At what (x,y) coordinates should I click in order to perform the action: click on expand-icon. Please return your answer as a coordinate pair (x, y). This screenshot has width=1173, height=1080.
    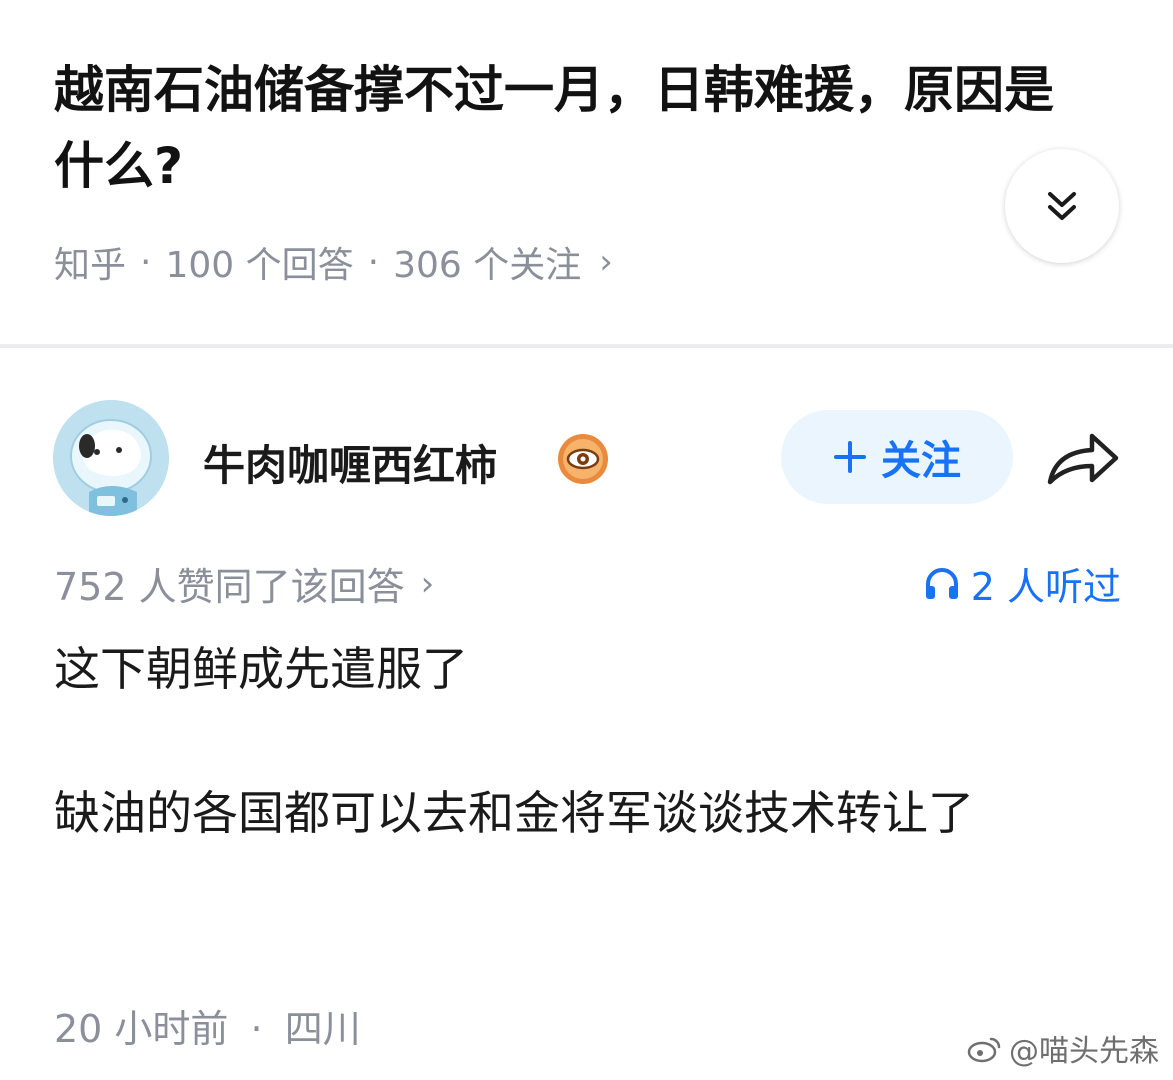
    Looking at the image, I should click on (1062, 206).